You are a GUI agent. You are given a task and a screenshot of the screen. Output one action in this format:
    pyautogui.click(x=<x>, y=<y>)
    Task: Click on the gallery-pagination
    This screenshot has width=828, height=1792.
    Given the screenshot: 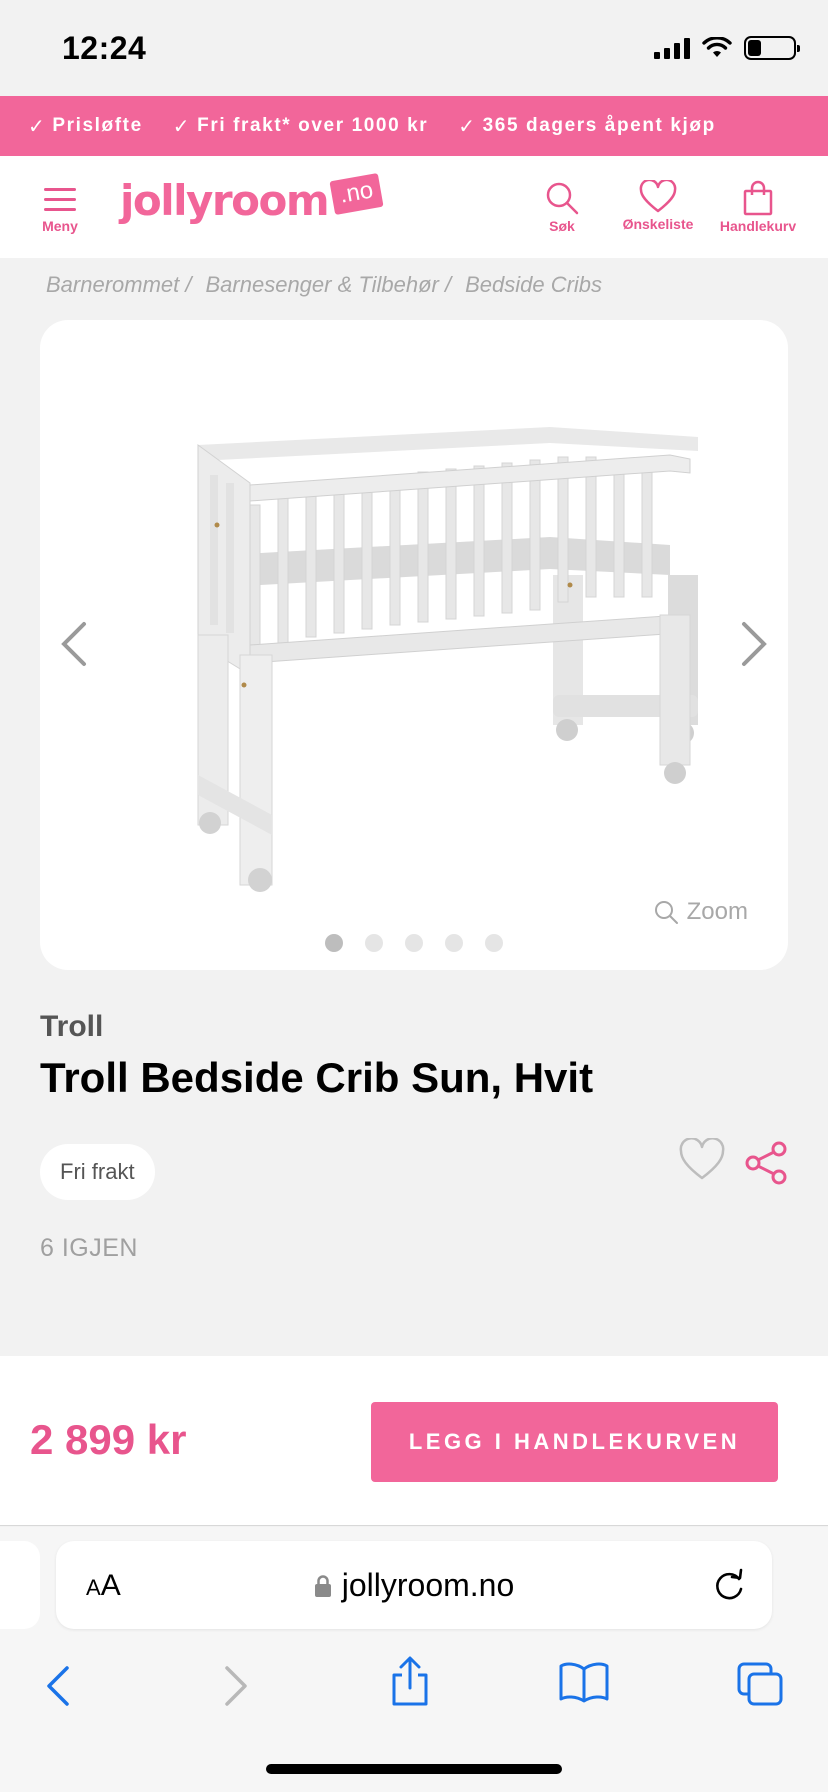 What is the action you would take?
    pyautogui.click(x=414, y=943)
    